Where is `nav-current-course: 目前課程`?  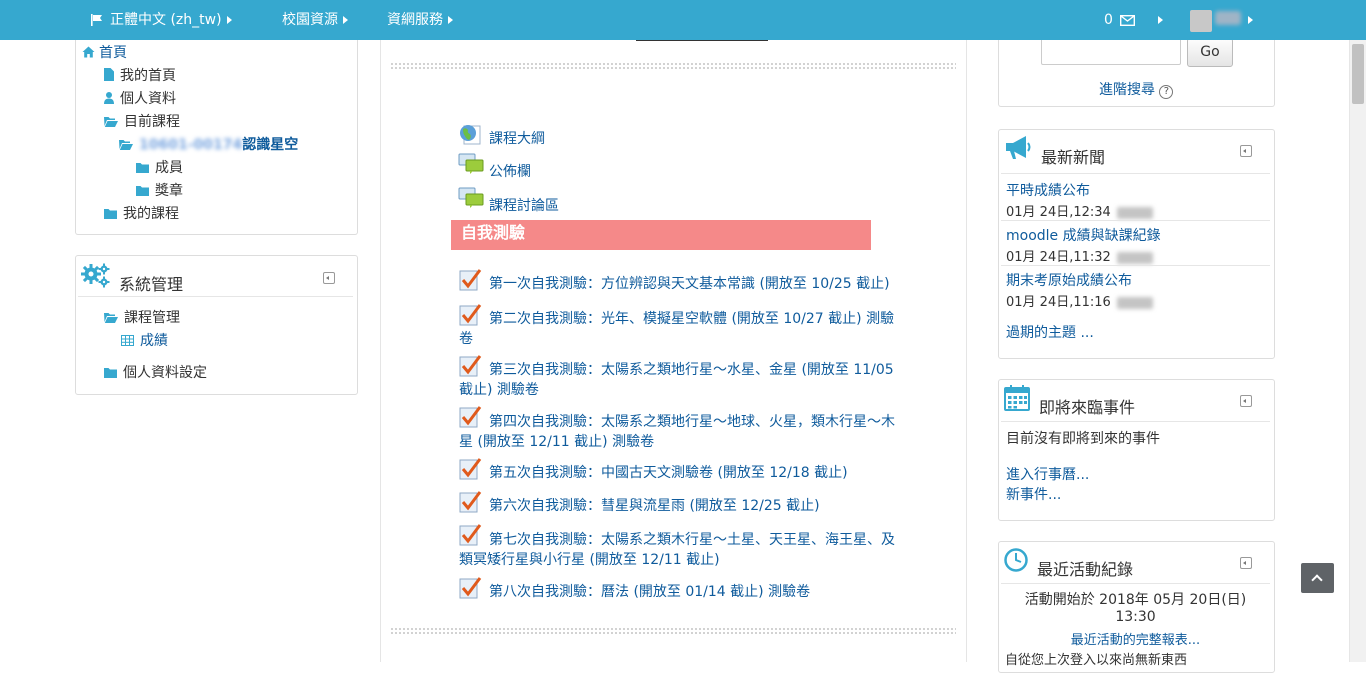 nav-current-course: 目前課程 is located at coordinates (142, 121).